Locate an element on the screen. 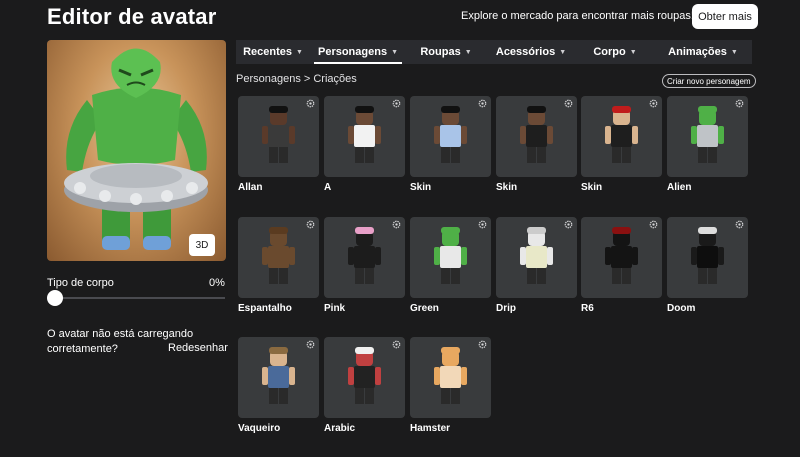 The image size is (800, 457). character-card: Doom is located at coordinates (707, 265).